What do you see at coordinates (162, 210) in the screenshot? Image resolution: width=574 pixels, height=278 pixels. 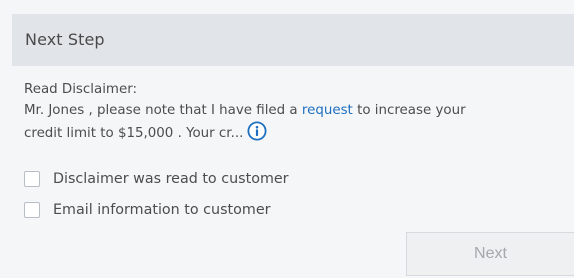 I see `checkbox-label: Email information to customer` at bounding box center [162, 210].